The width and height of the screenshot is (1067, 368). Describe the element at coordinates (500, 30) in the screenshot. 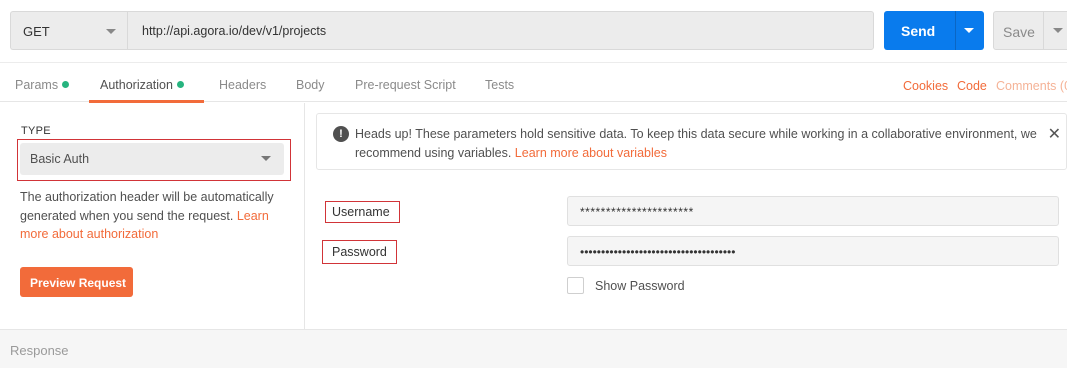

I see `url-input: http://api.agora.io/dev/v1/projects` at that location.